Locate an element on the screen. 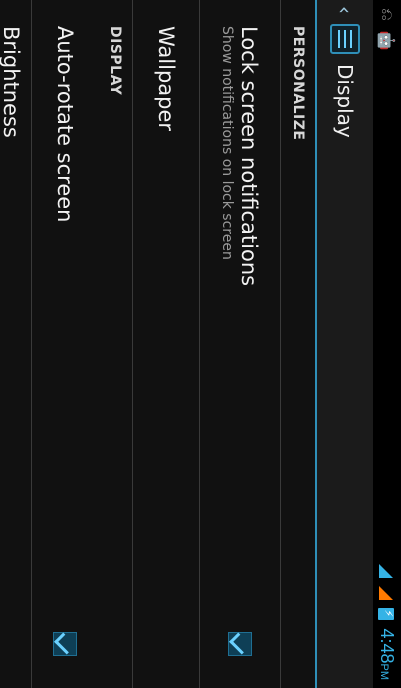 This screenshot has width=401, height=688. setting-title: Brightness is located at coordinates (11, 82).